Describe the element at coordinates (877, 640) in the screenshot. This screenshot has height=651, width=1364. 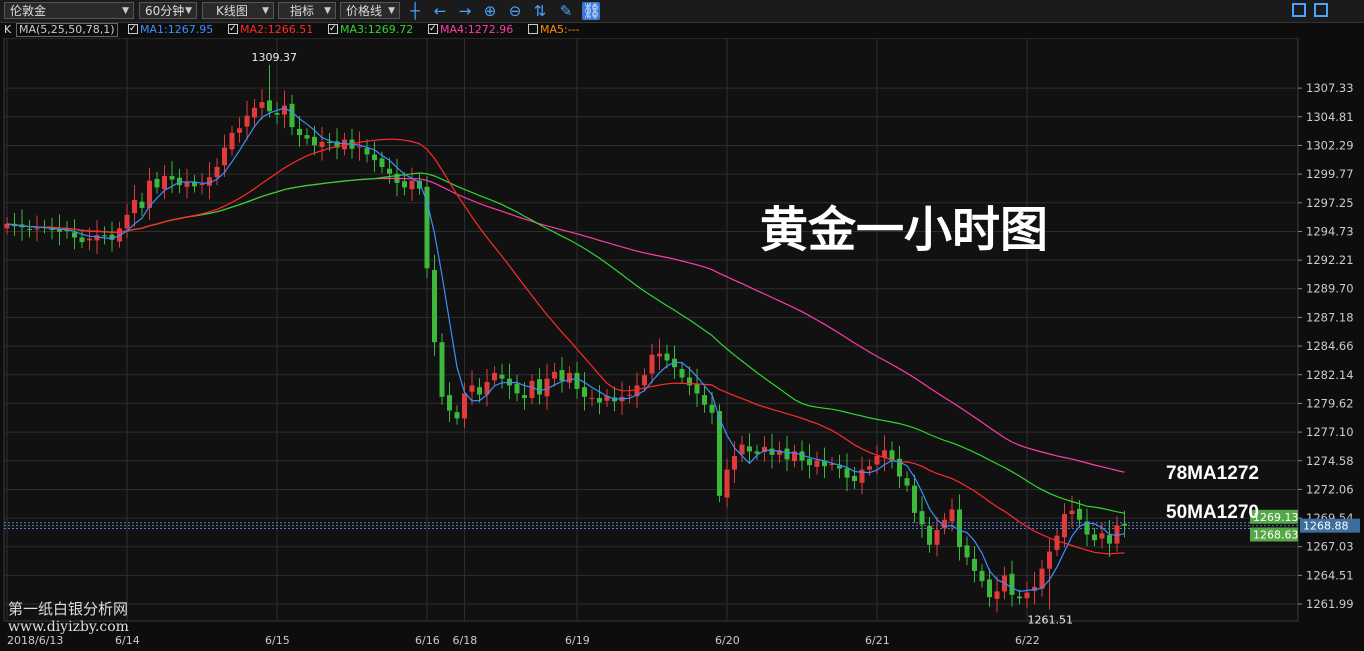
I see `x-tick-label: 6/21` at that location.